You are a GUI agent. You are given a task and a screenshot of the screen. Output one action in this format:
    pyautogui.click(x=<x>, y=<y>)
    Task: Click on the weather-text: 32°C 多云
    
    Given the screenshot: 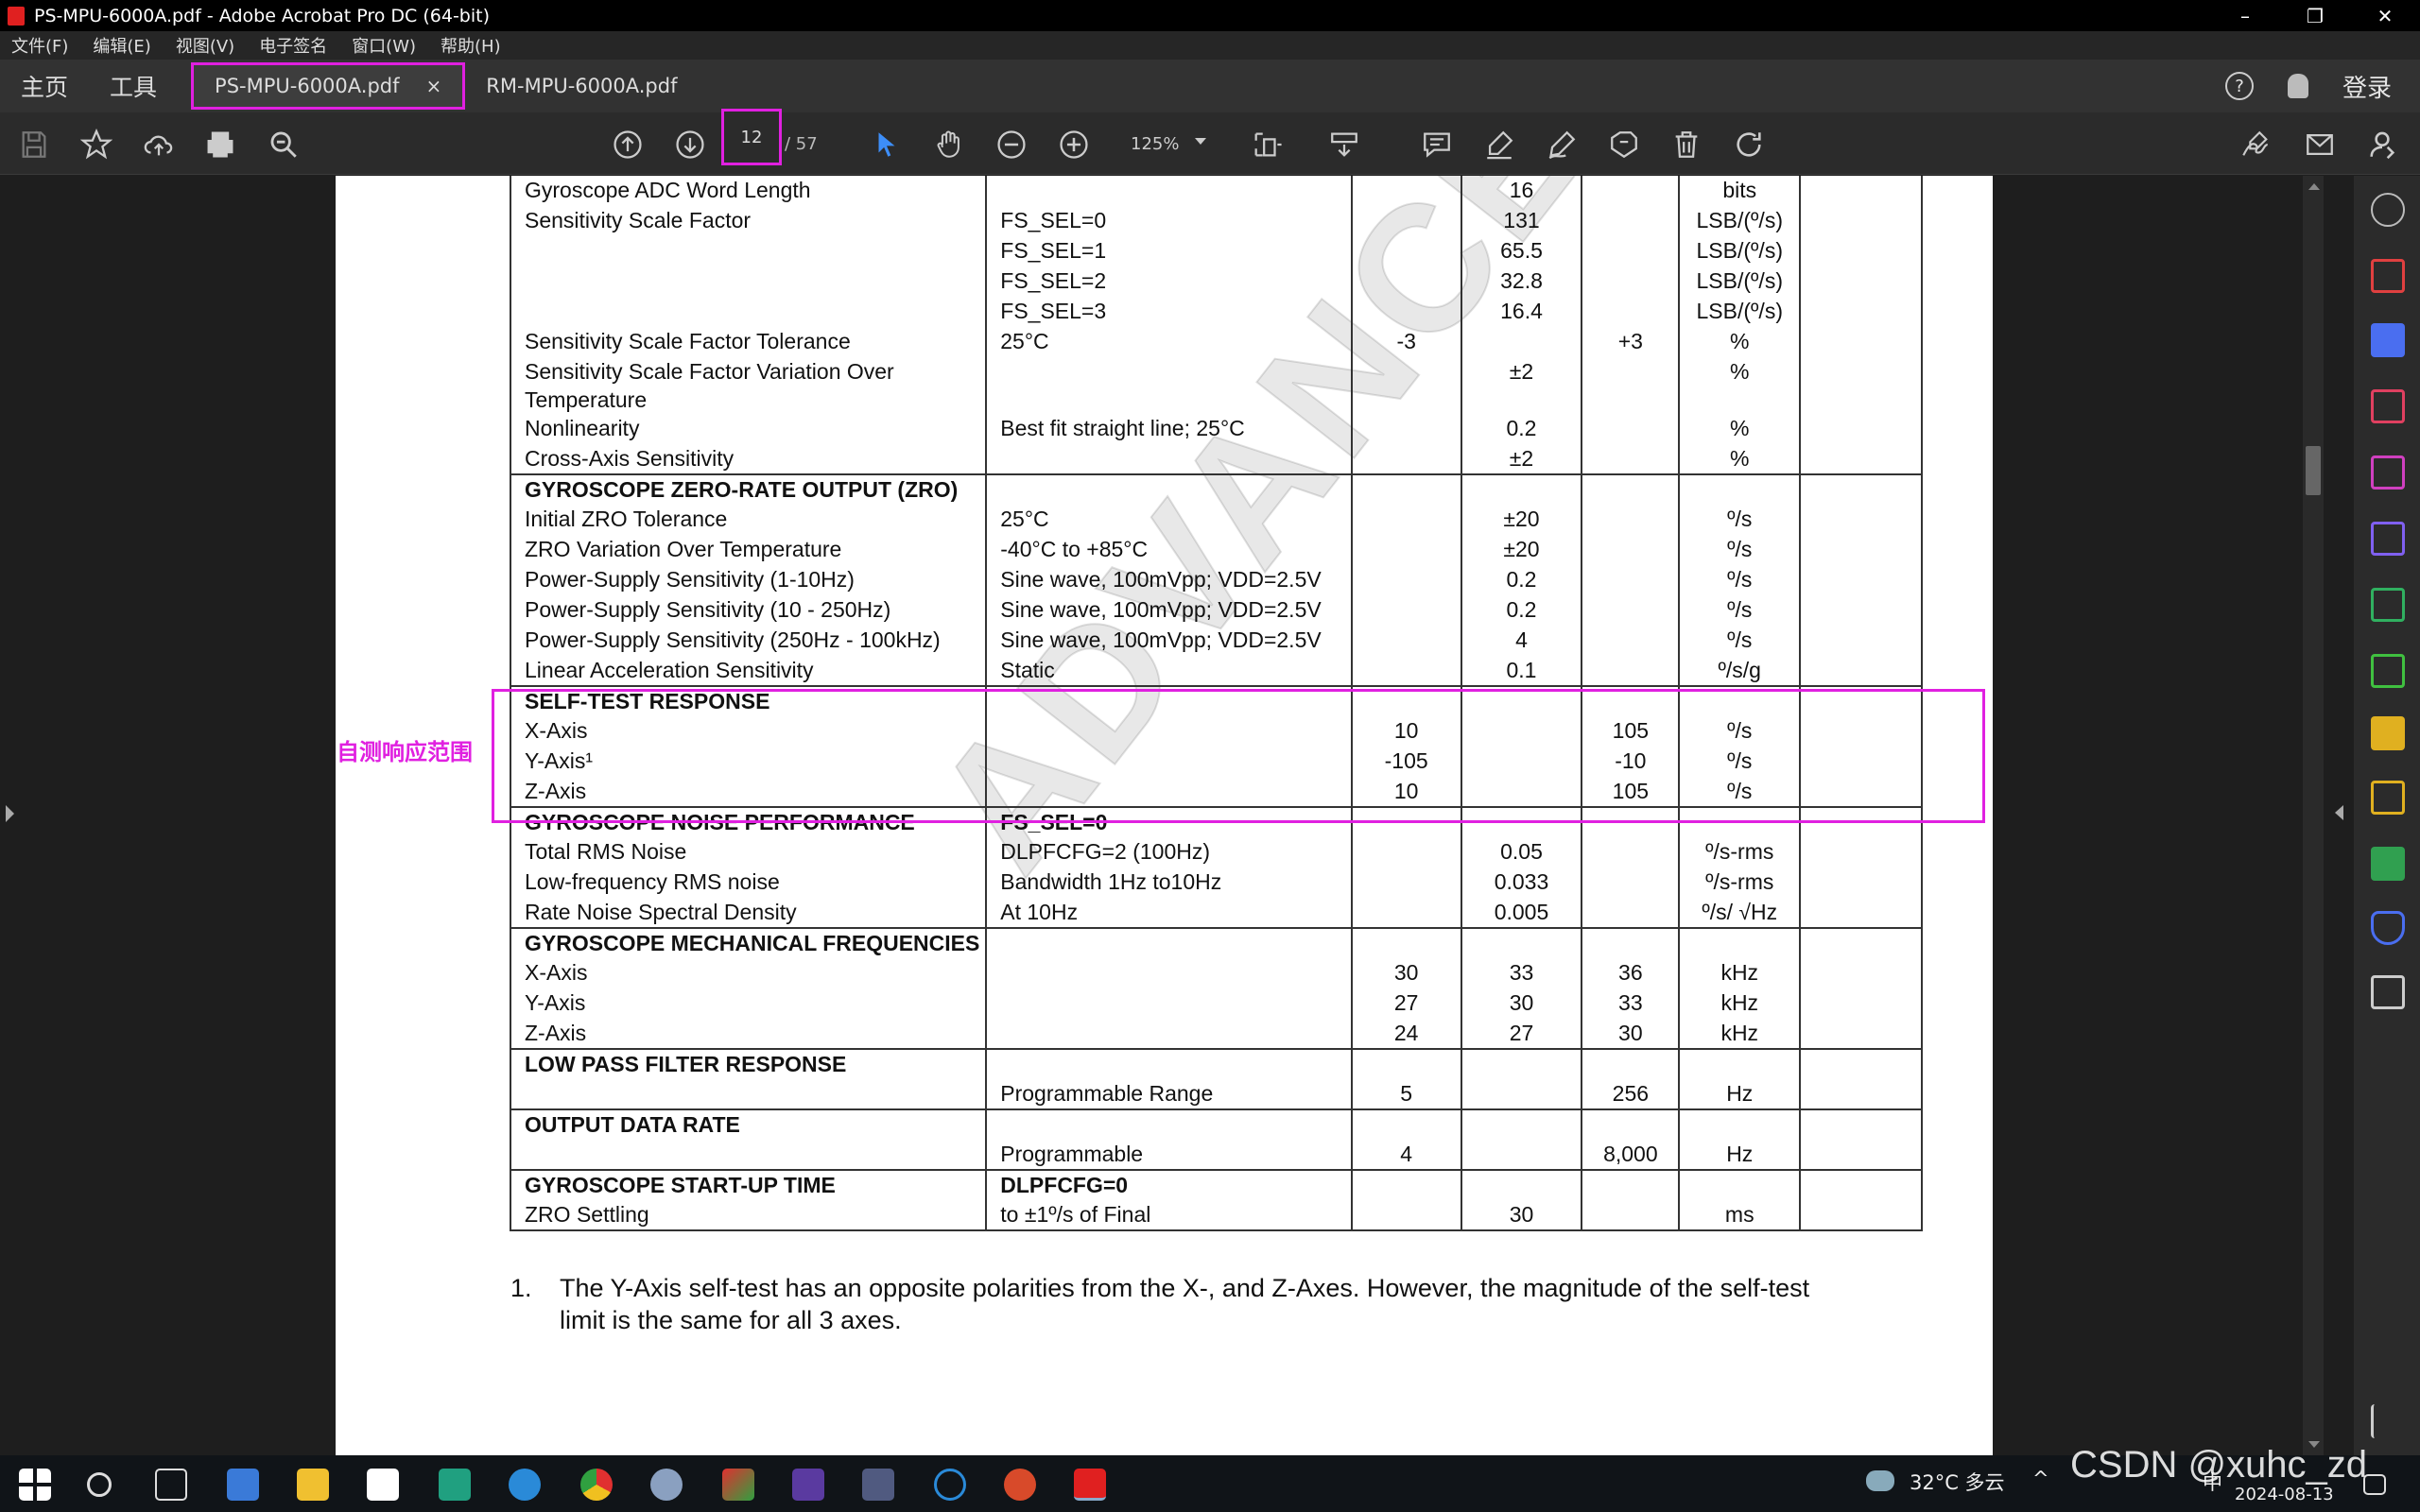 What is the action you would take?
    pyautogui.click(x=1957, y=1482)
    